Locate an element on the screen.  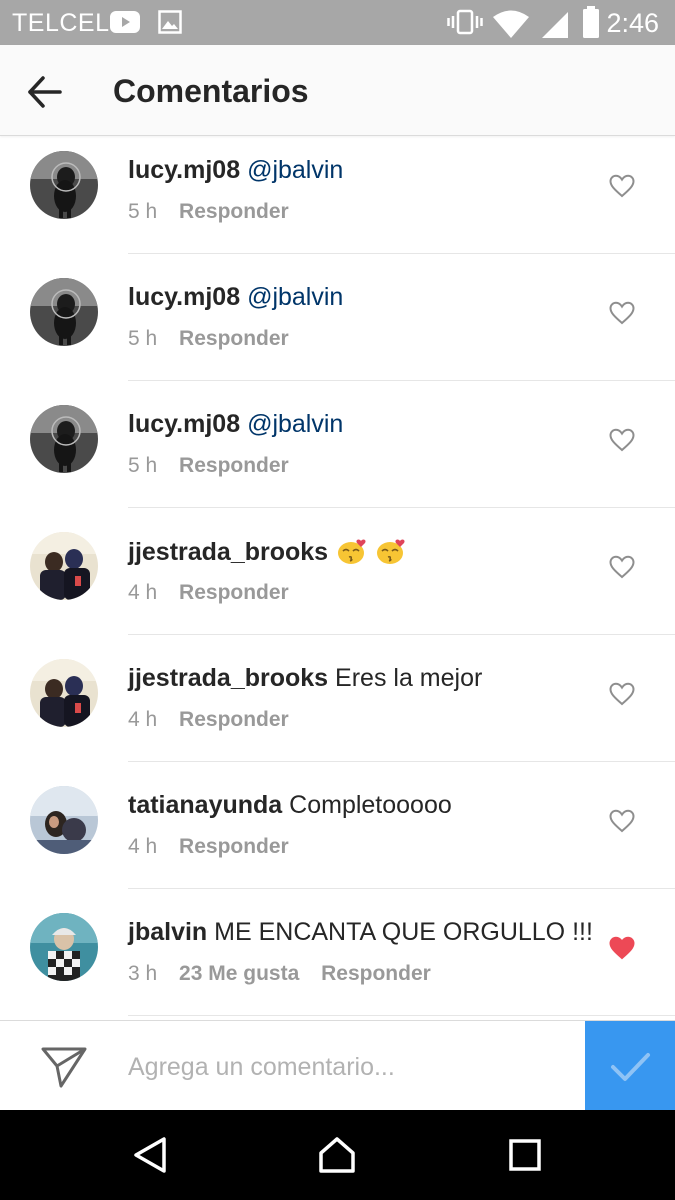
direct-send-icon is located at coordinates (64, 1067).